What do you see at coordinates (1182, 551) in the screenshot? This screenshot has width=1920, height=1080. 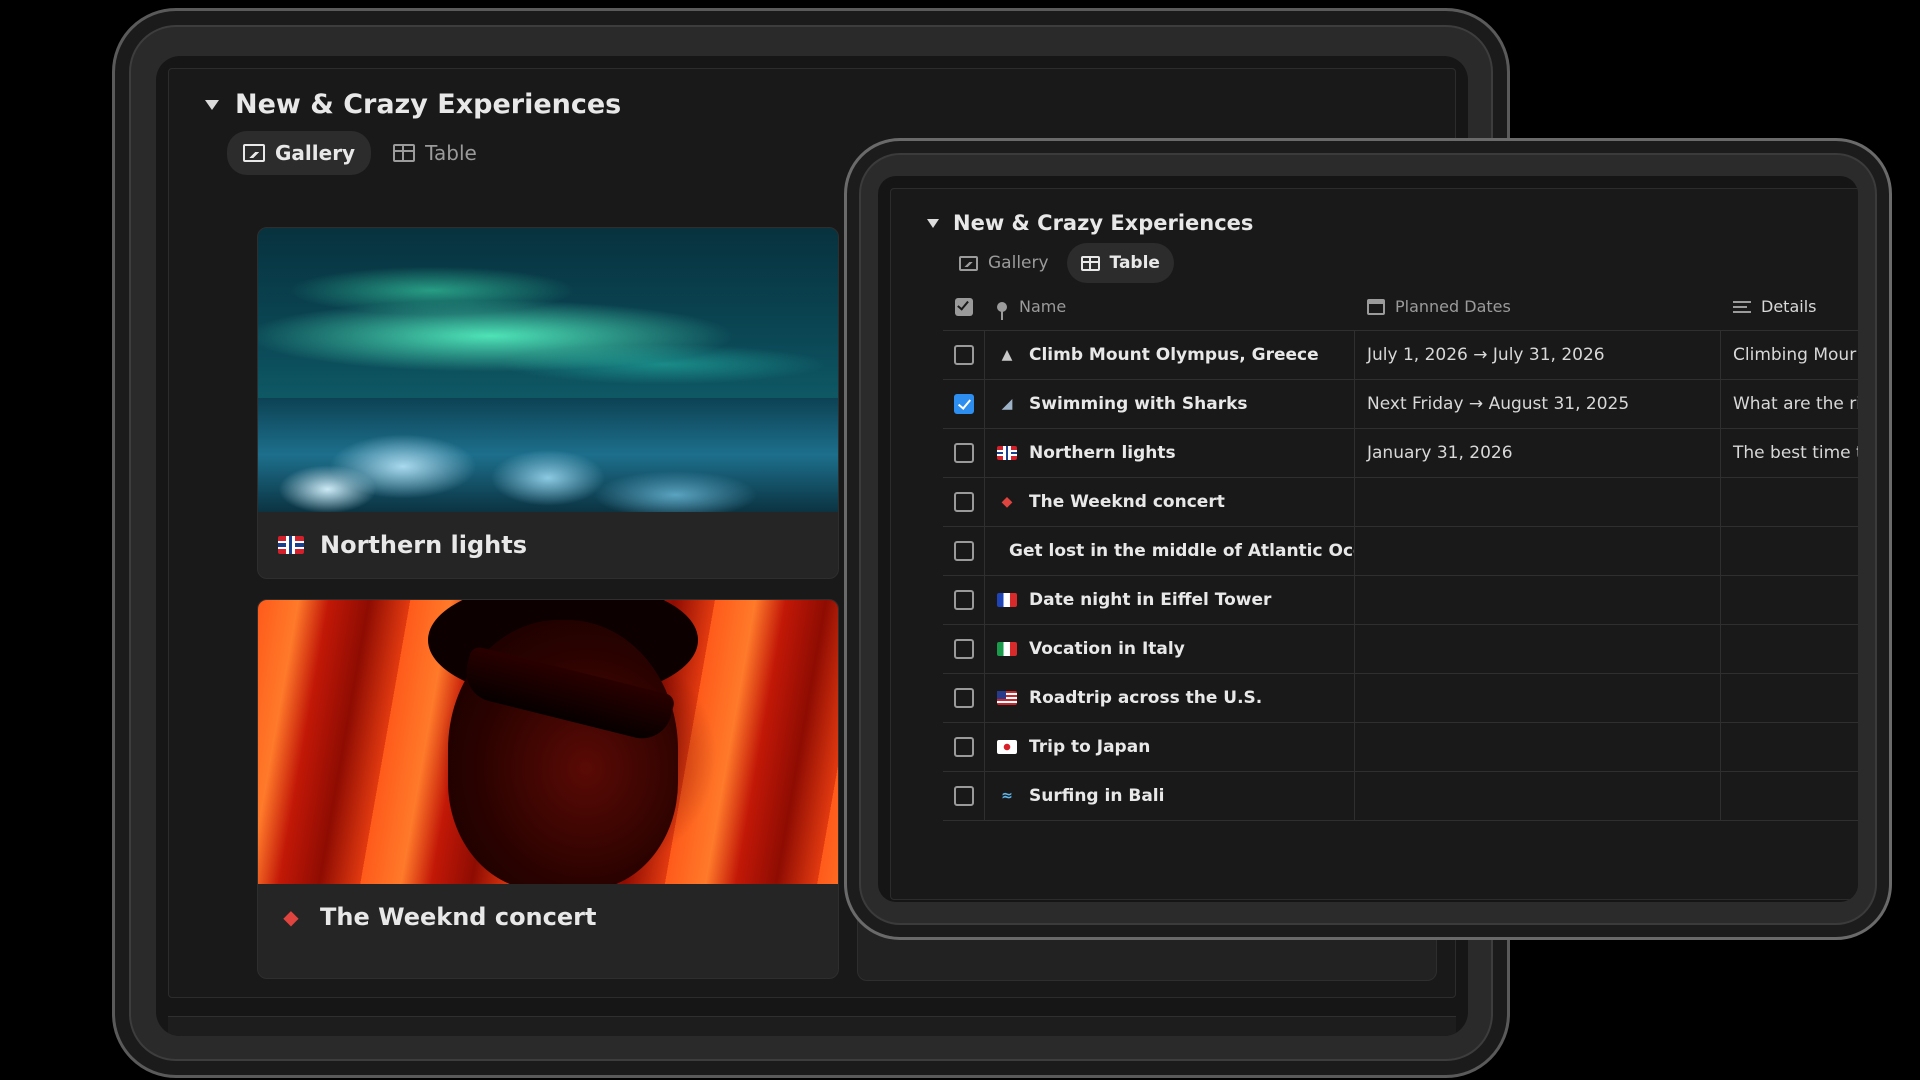 I see `row-name: Get lost in the middle of Atlantic Ocean` at bounding box center [1182, 551].